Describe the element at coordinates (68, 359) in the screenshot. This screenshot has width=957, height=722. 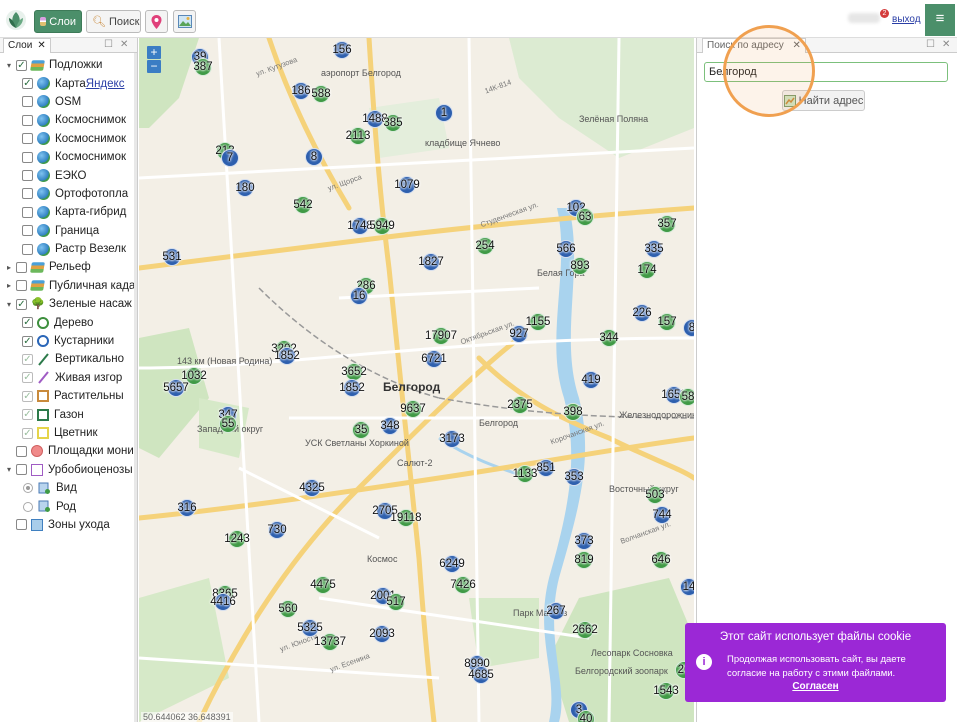
I see `layer-tree-item: ✓ Вертикально` at that location.